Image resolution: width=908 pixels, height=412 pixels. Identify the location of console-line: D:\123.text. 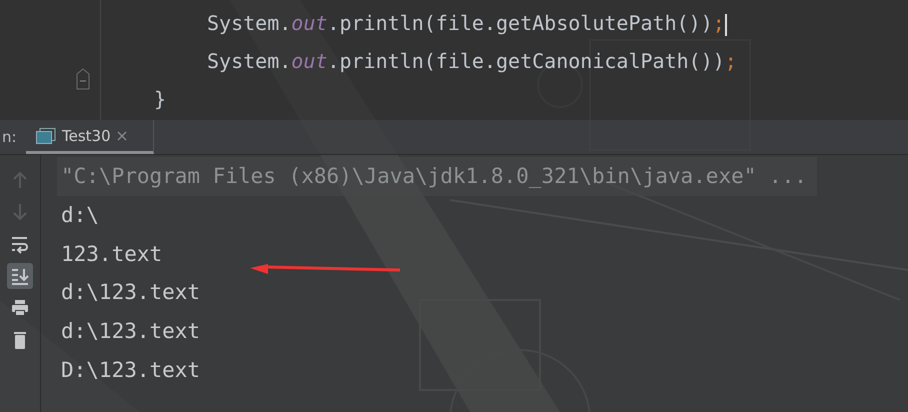
(130, 370).